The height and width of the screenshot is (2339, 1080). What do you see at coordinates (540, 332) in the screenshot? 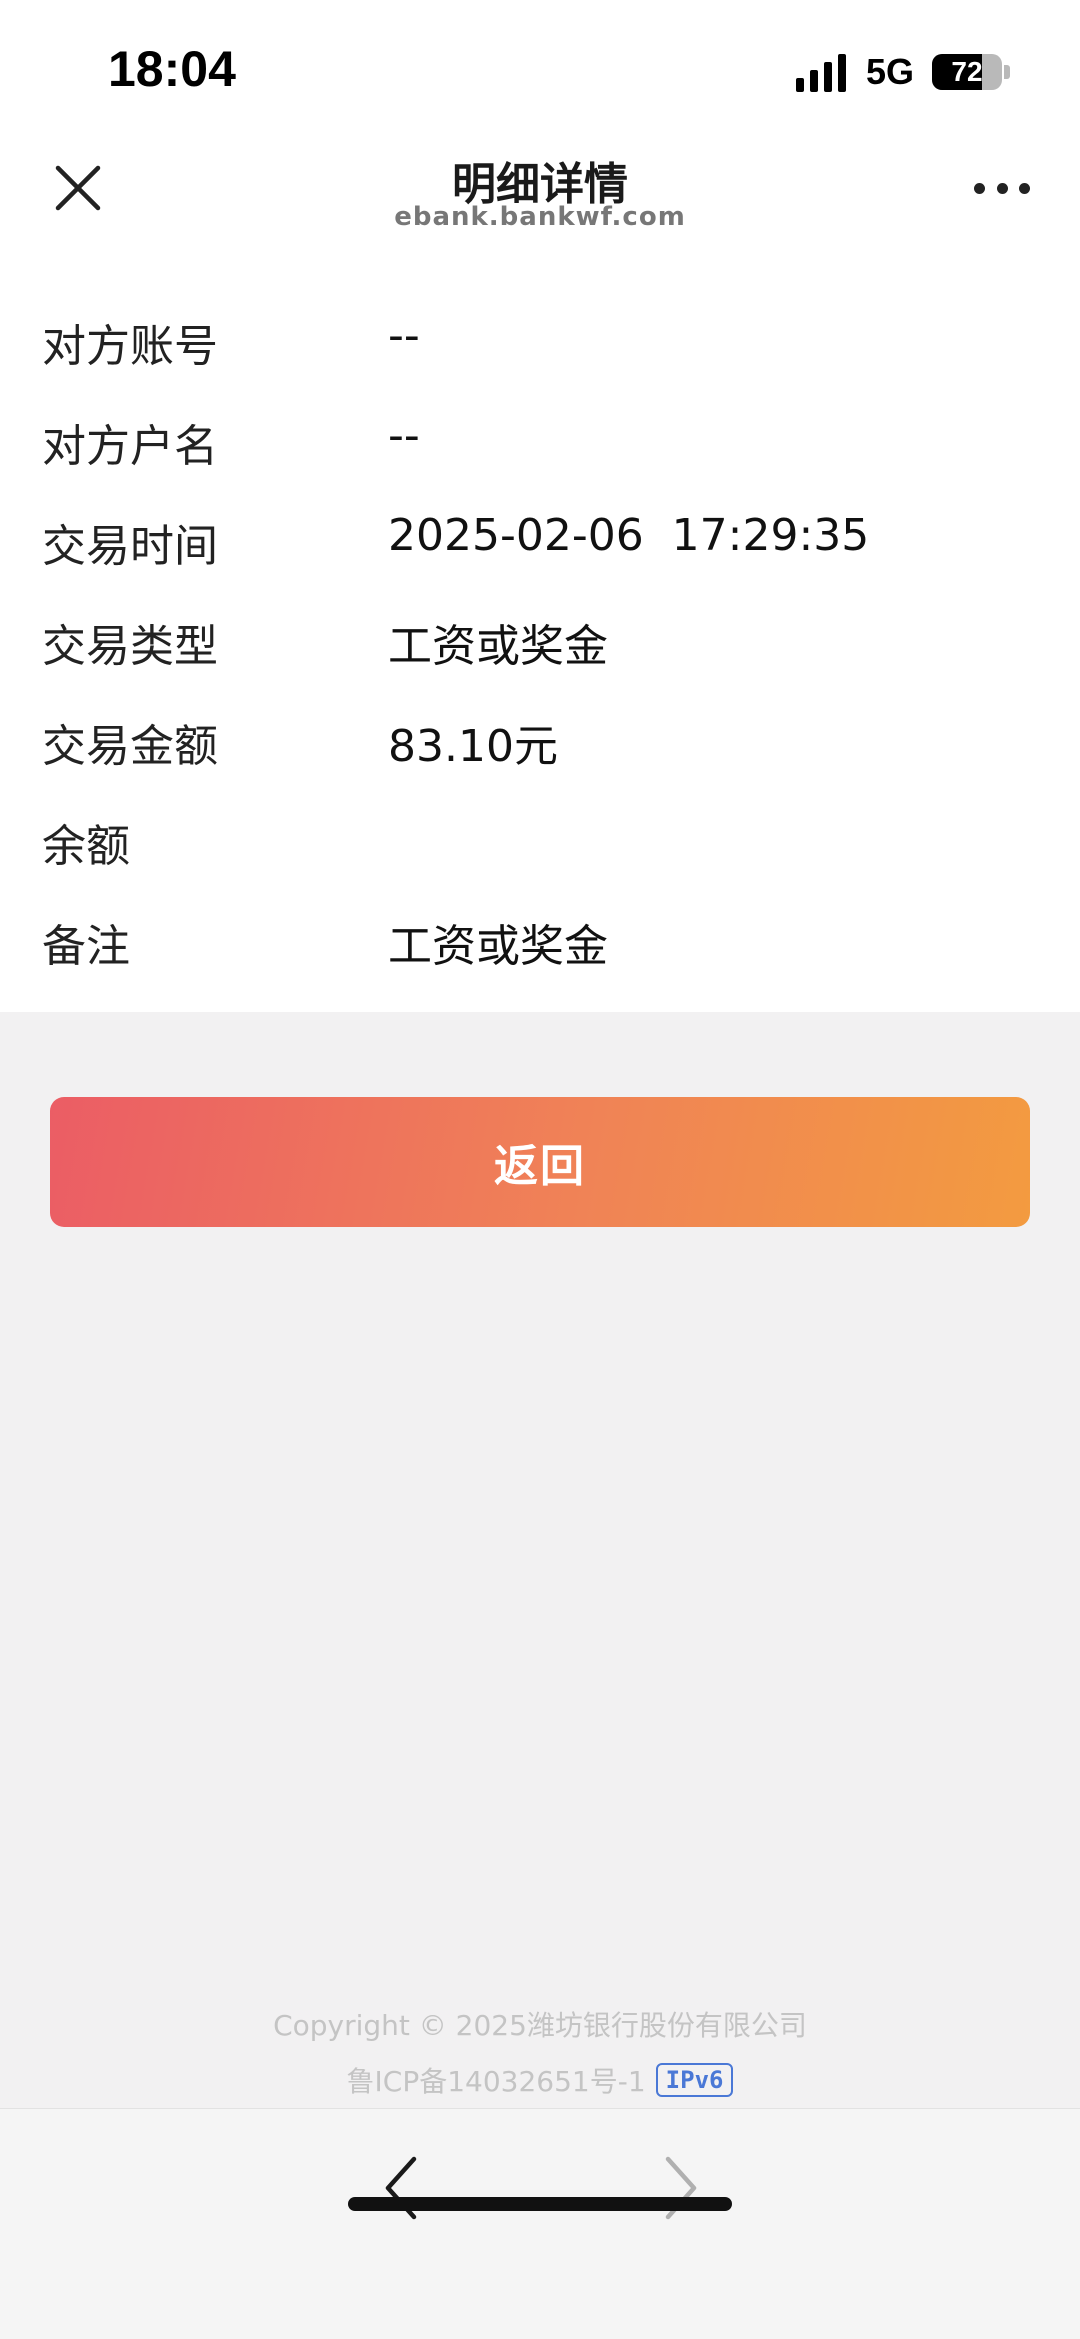
I see `detail-row-counterparty-account: 对方账号 --` at bounding box center [540, 332].